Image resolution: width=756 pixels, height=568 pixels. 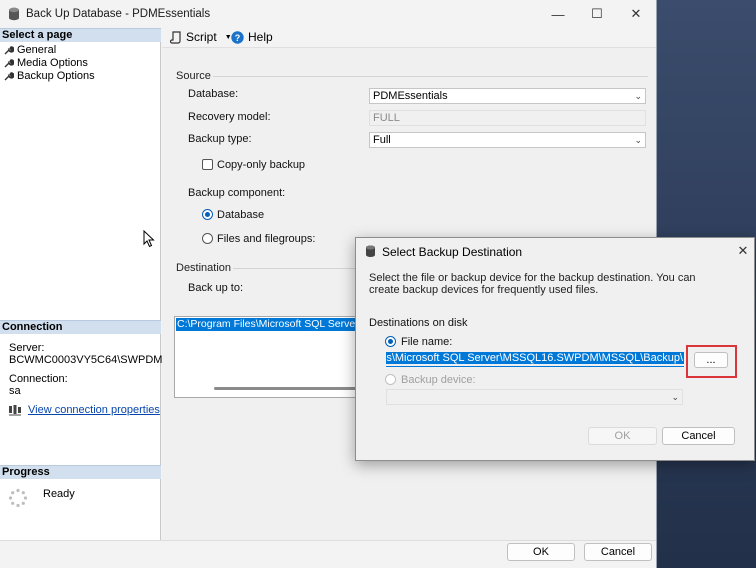 What do you see at coordinates (636, 14) in the screenshot?
I see `close-button: ✕` at bounding box center [636, 14].